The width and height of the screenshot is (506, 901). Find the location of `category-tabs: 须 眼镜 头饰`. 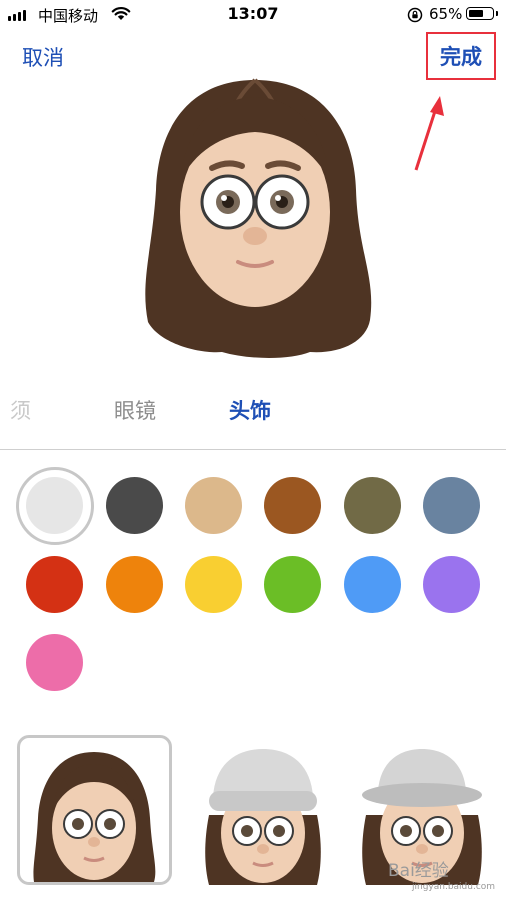

category-tabs: 须 眼镜 头饰 is located at coordinates (253, 412).